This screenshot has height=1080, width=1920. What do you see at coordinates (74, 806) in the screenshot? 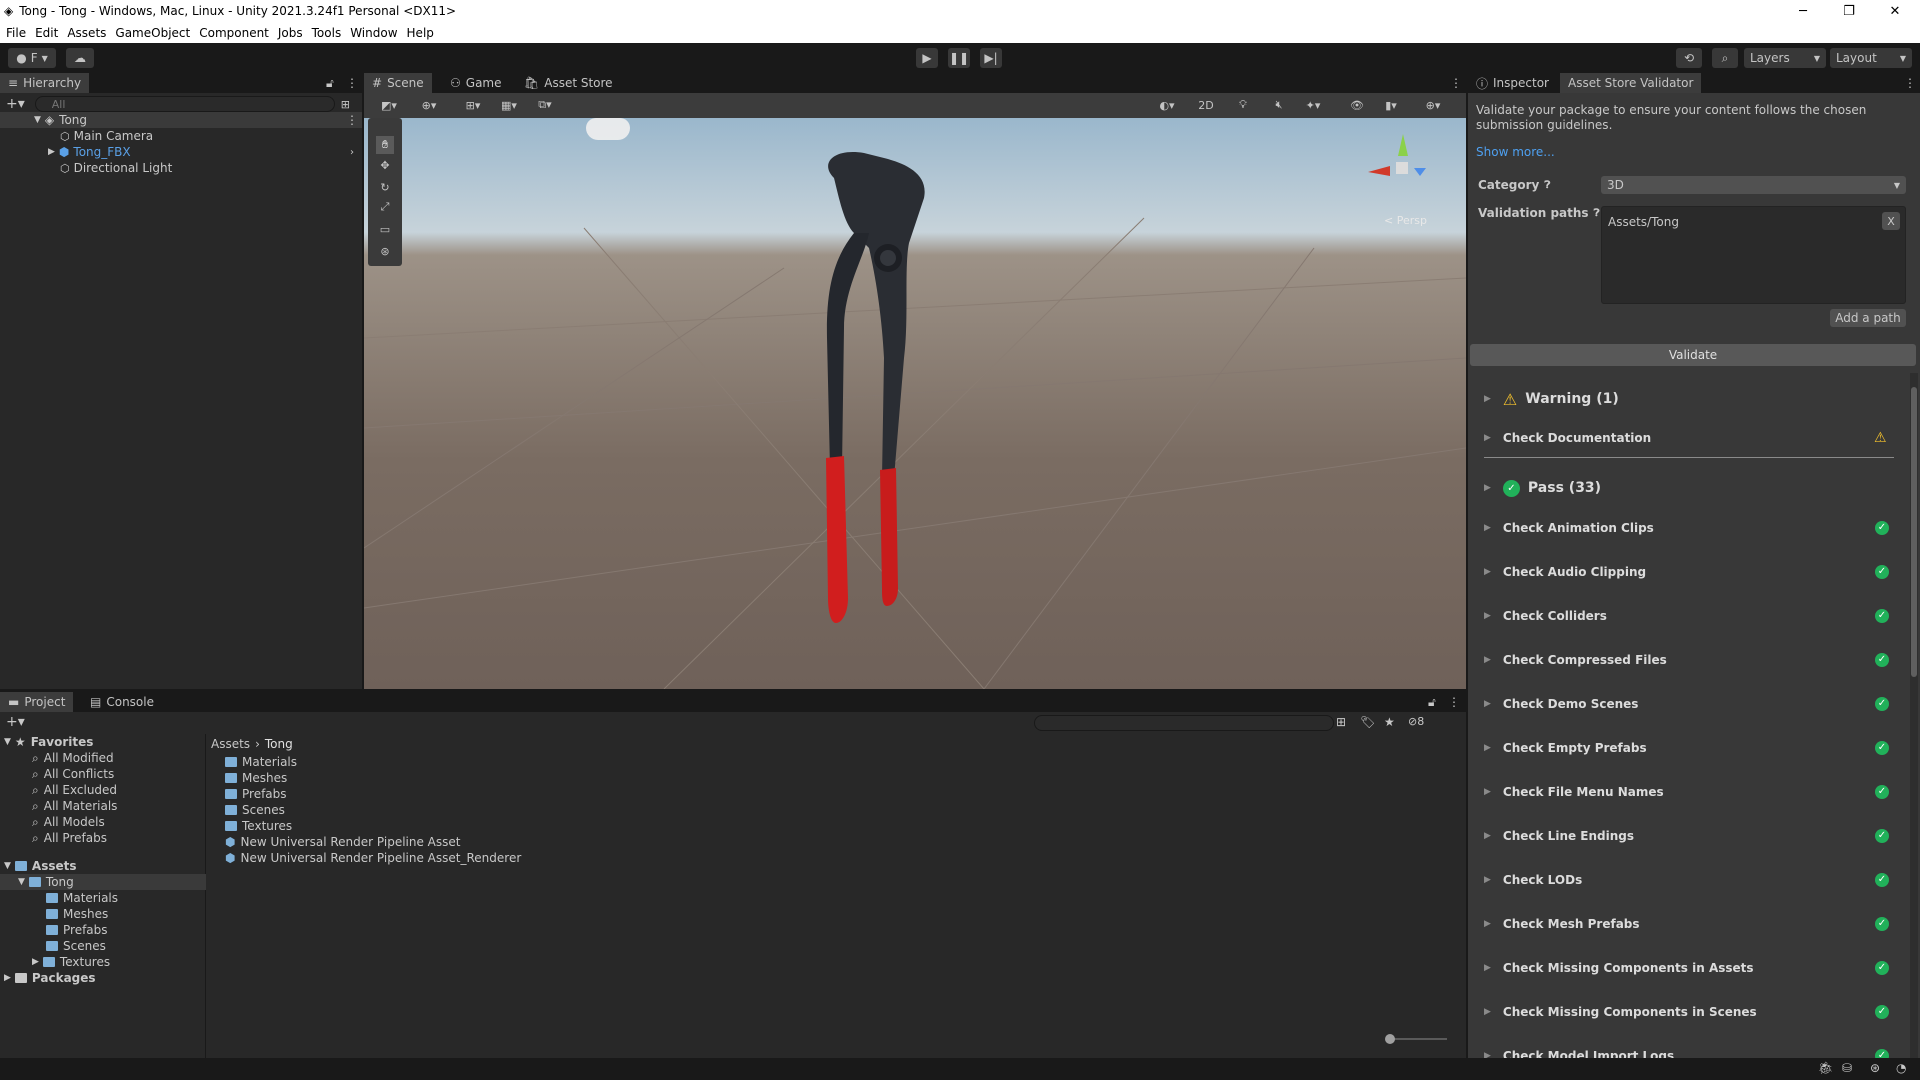
I see `favorite-item: ⌕ All Materials` at bounding box center [74, 806].